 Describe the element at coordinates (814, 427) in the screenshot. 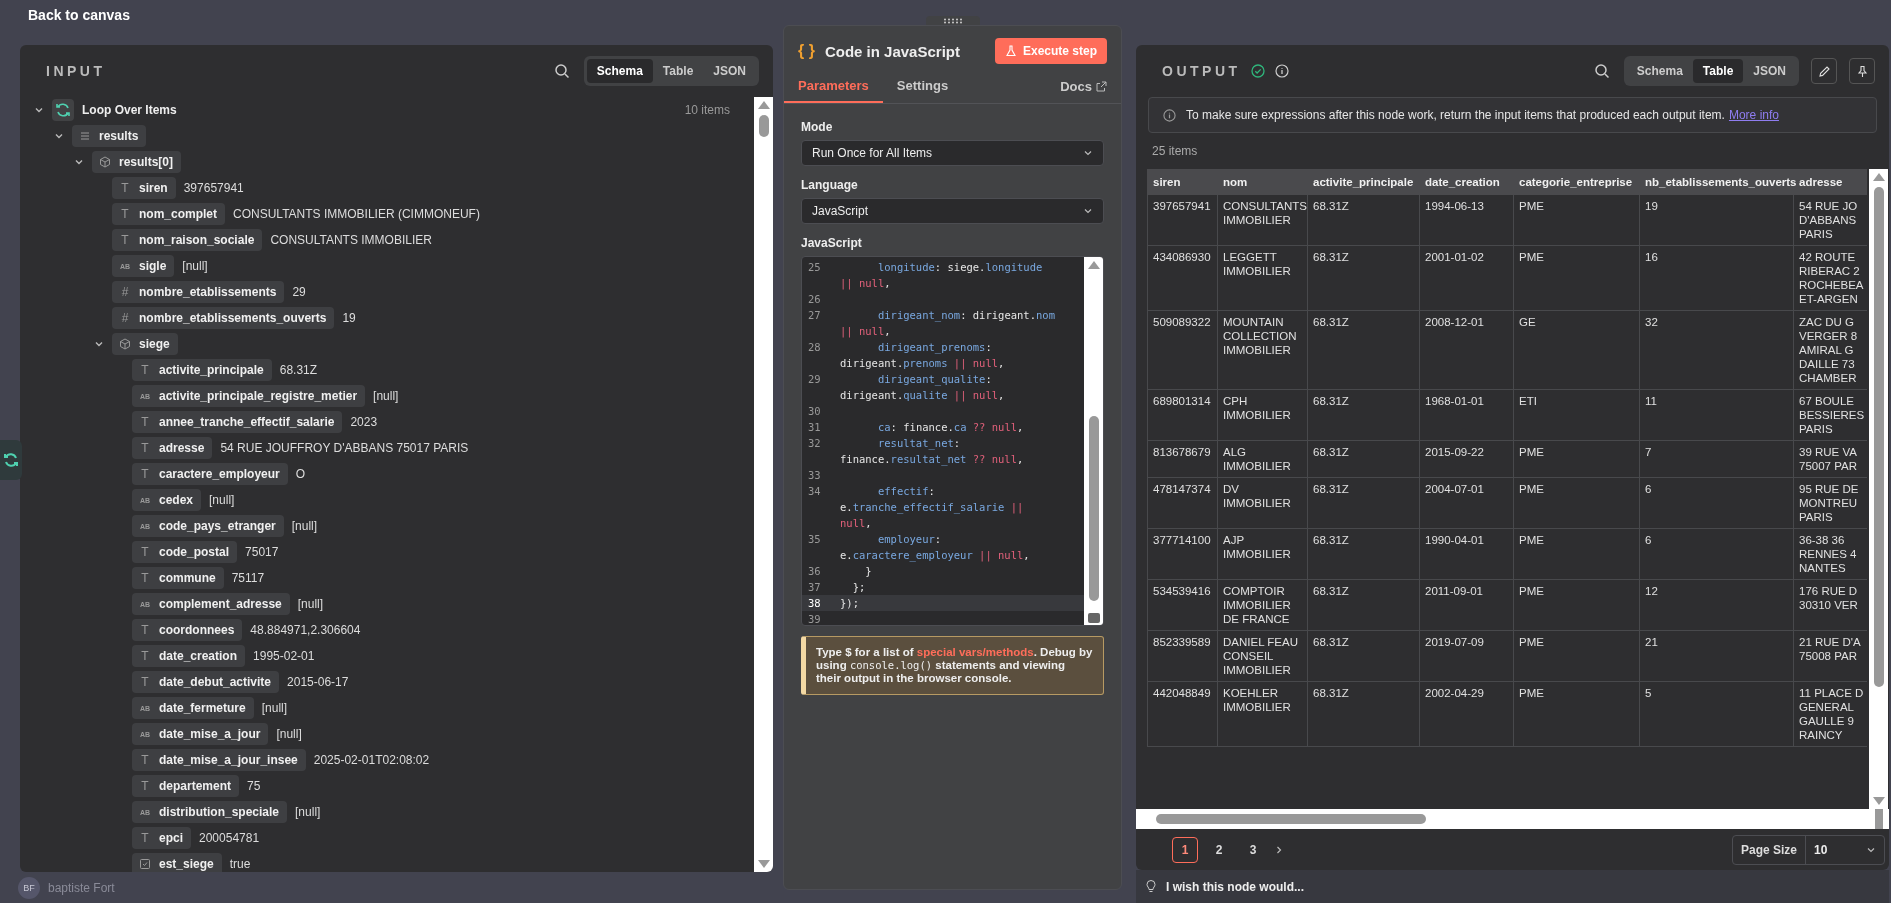

I see `line-number: 31` at that location.